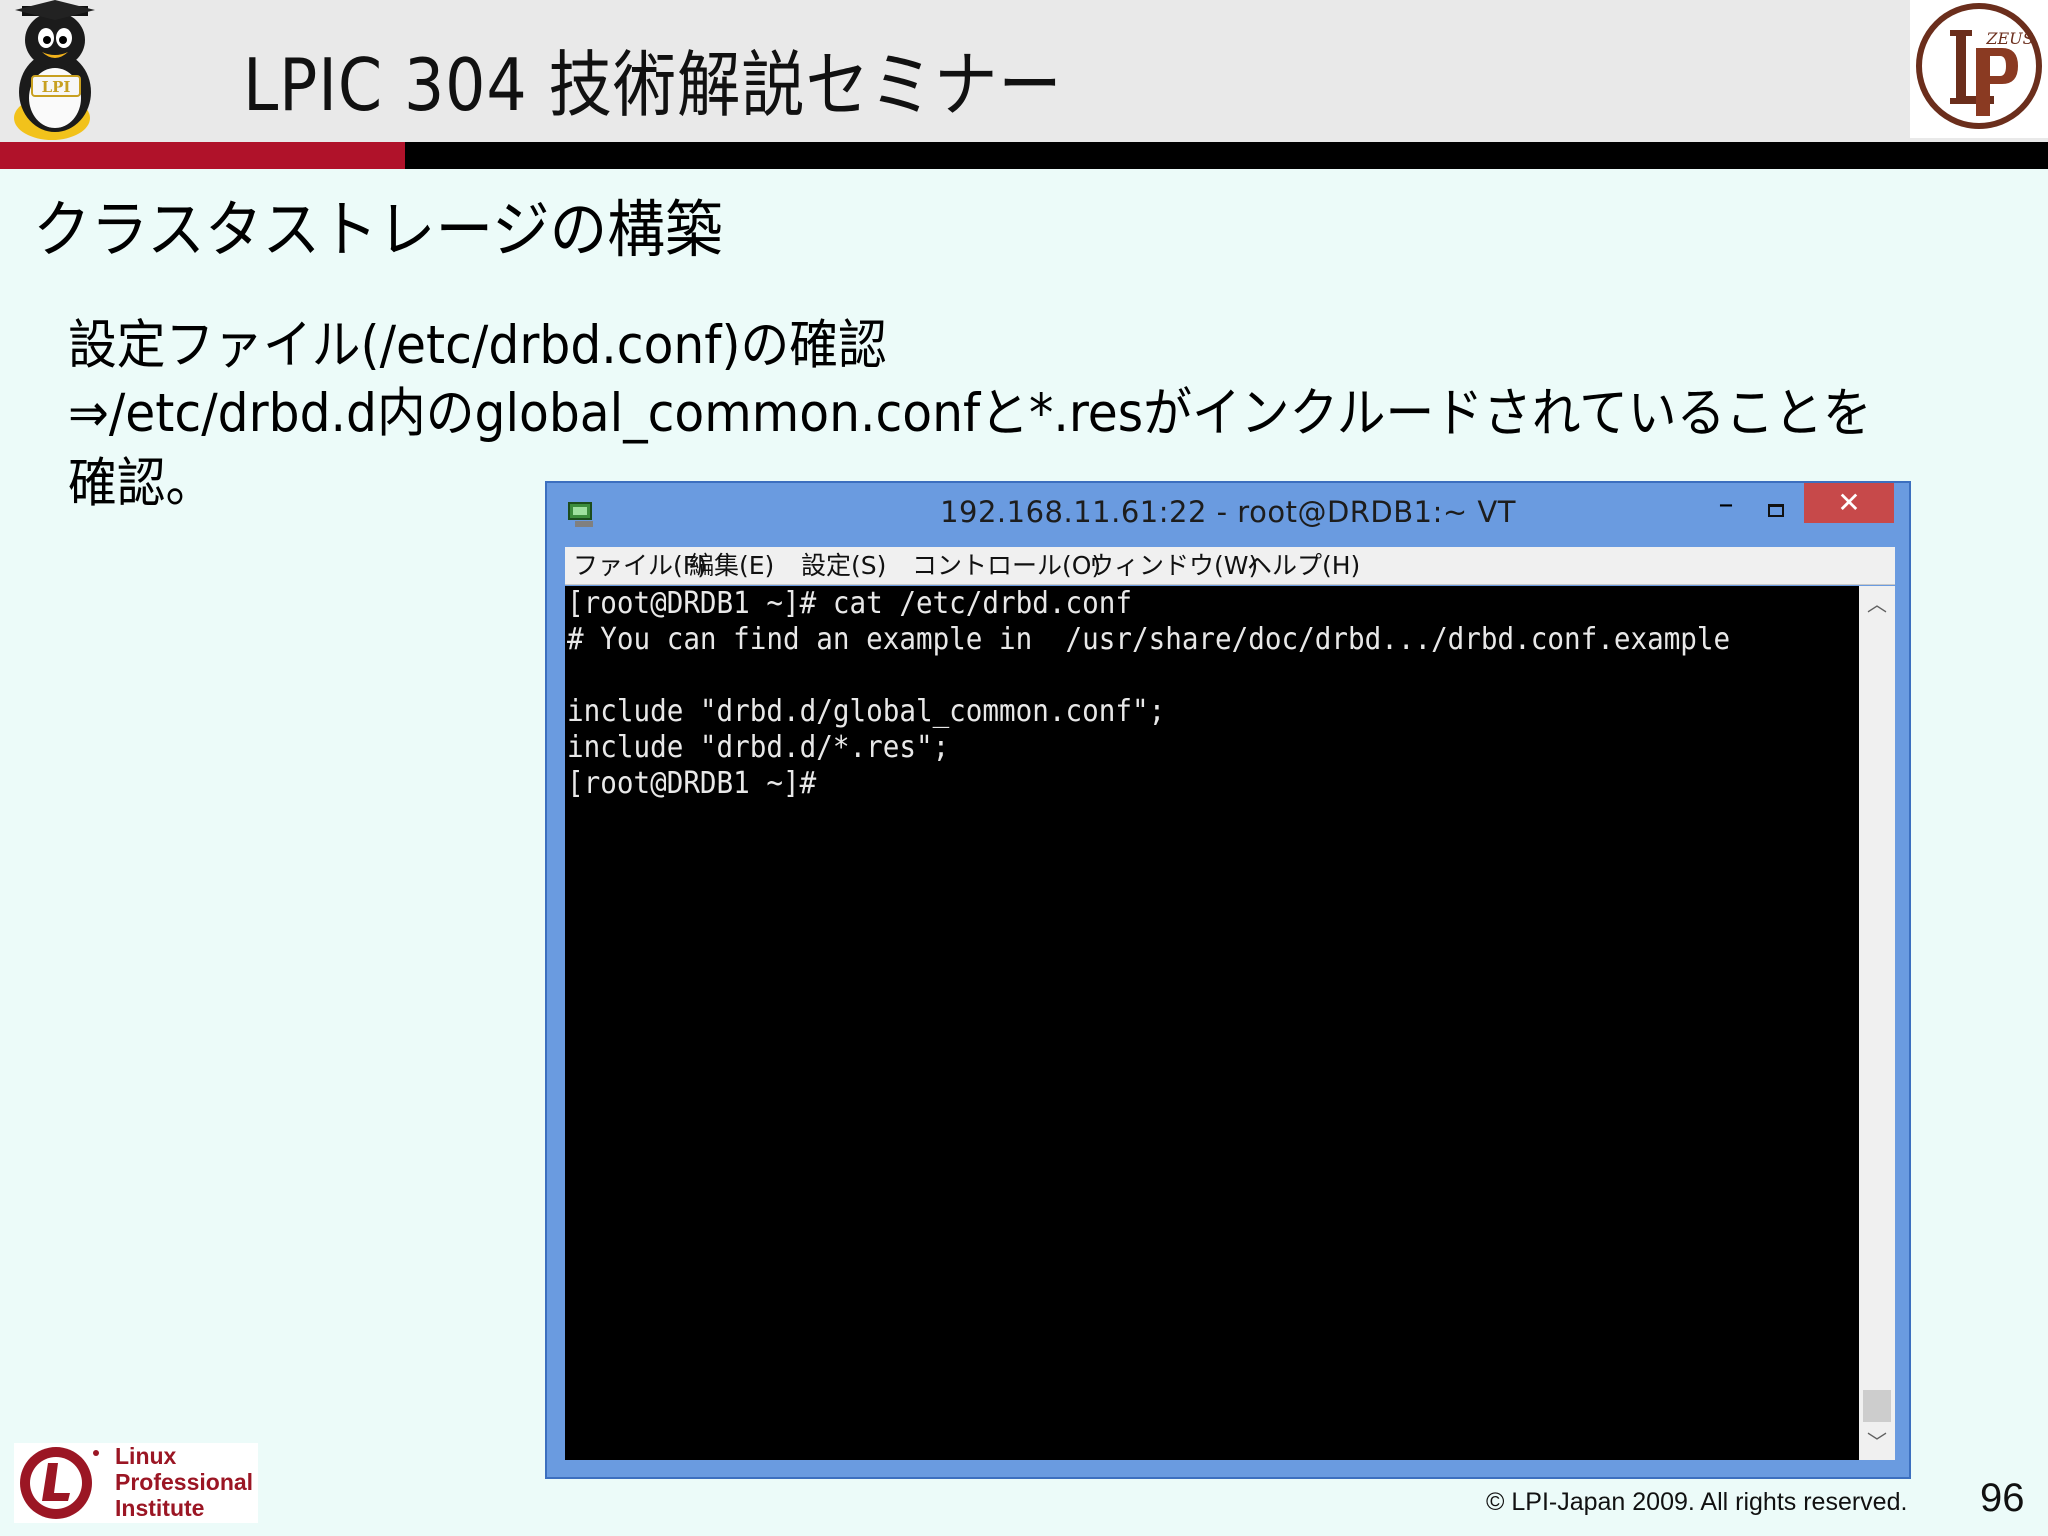 This screenshot has width=2048, height=1536. What do you see at coordinates (202, 155) in the screenshot?
I see `header-accent-bar-red` at bounding box center [202, 155].